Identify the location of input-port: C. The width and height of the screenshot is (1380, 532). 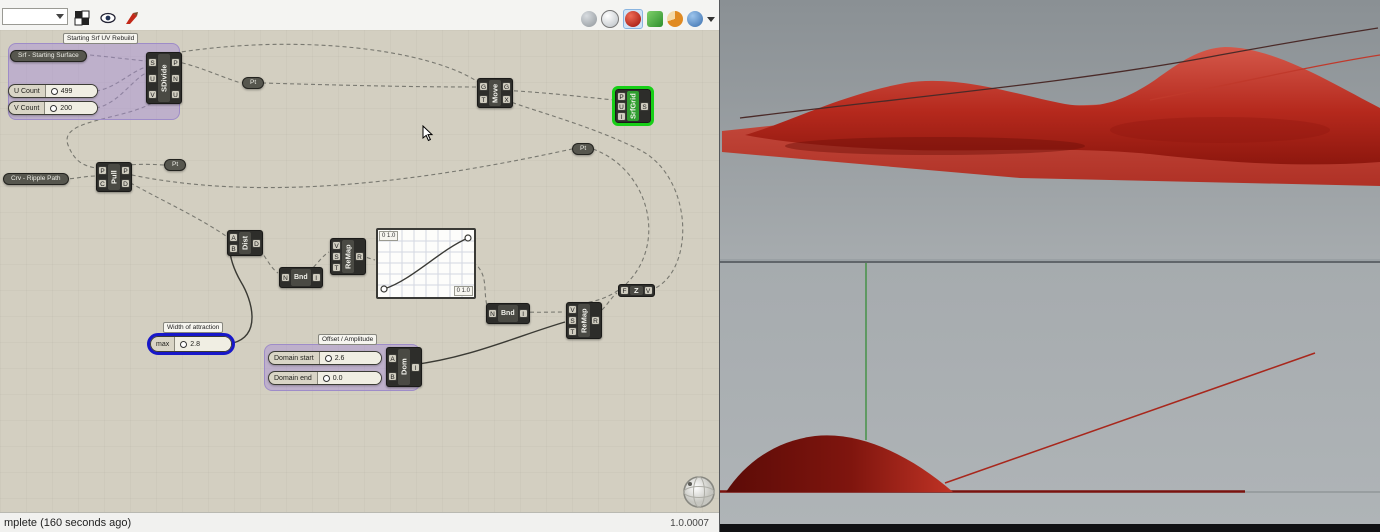
(102, 183).